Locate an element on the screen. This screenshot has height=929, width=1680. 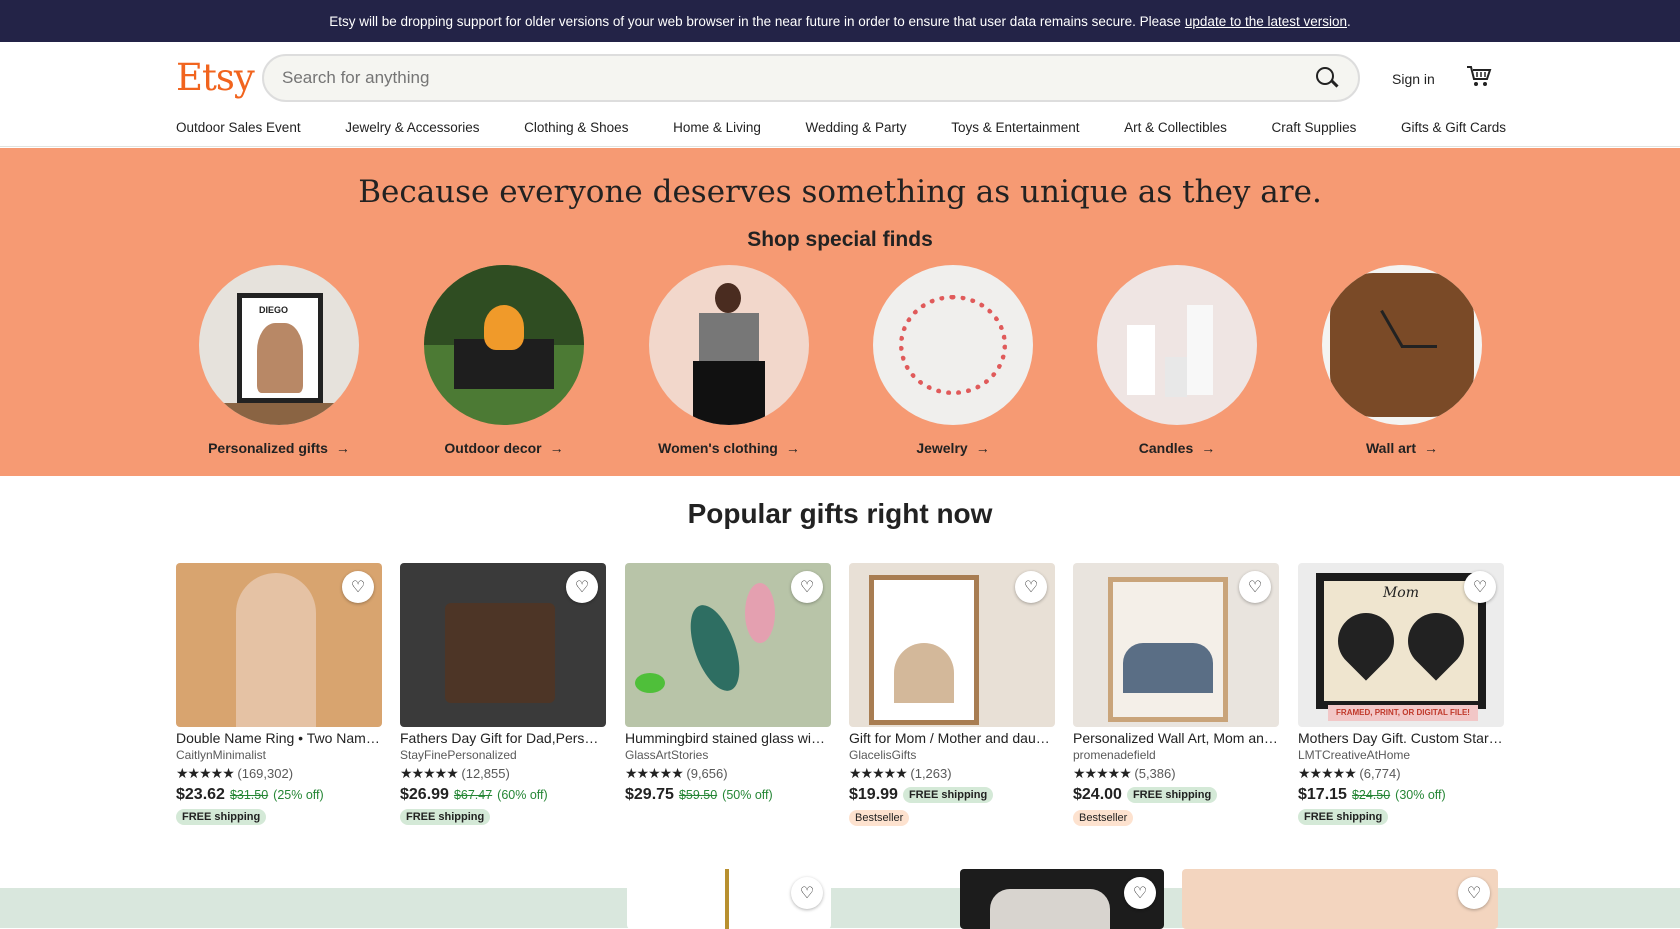
review-count: (6,774) is located at coordinates (1380, 773).